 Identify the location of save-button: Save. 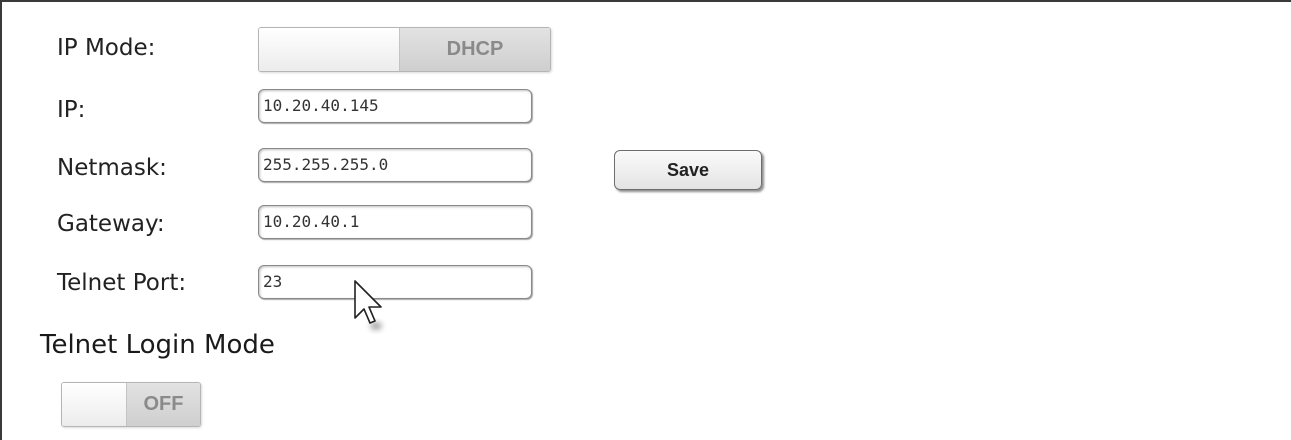
(688, 170).